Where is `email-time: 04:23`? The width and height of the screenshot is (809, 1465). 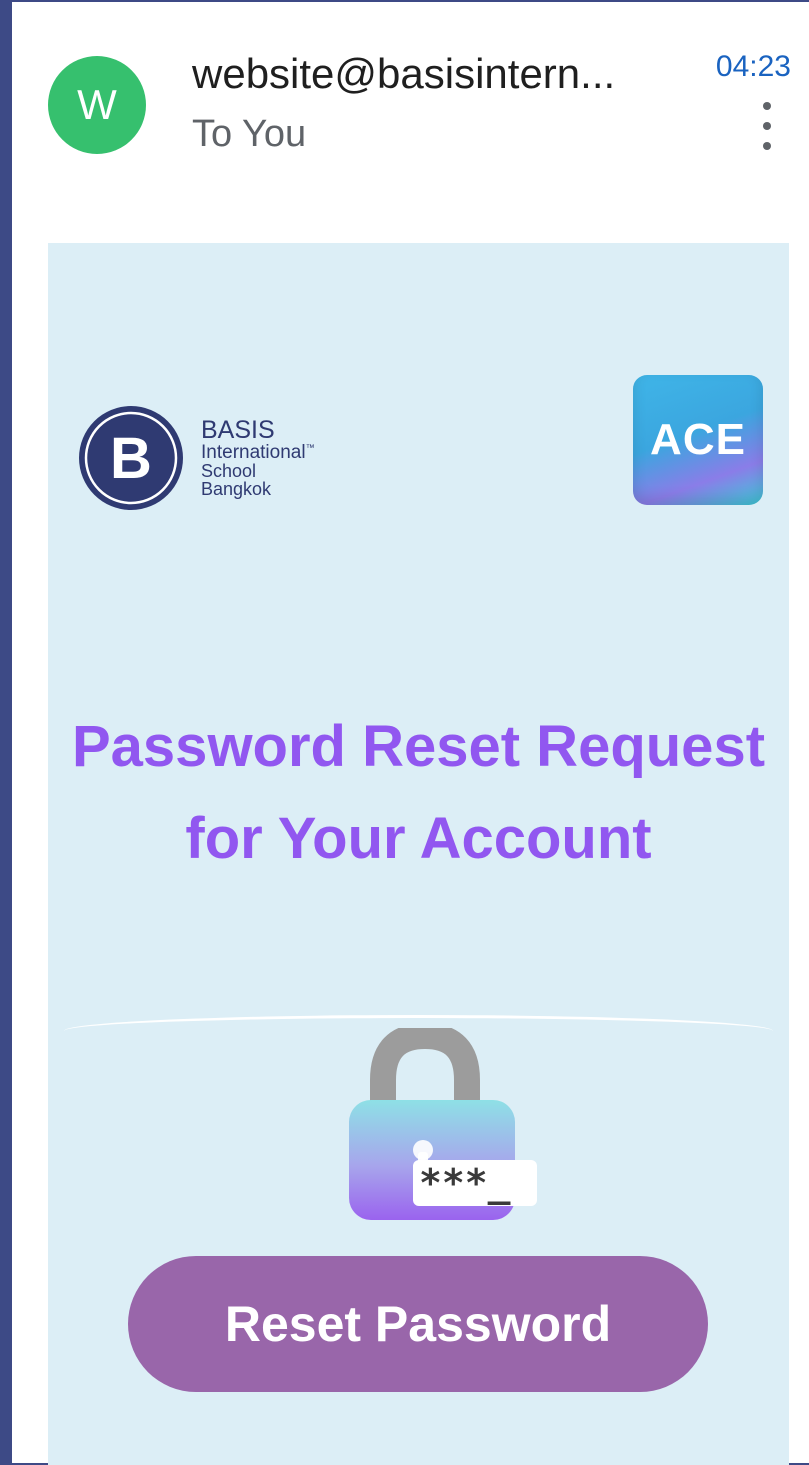 email-time: 04:23 is located at coordinates (753, 66).